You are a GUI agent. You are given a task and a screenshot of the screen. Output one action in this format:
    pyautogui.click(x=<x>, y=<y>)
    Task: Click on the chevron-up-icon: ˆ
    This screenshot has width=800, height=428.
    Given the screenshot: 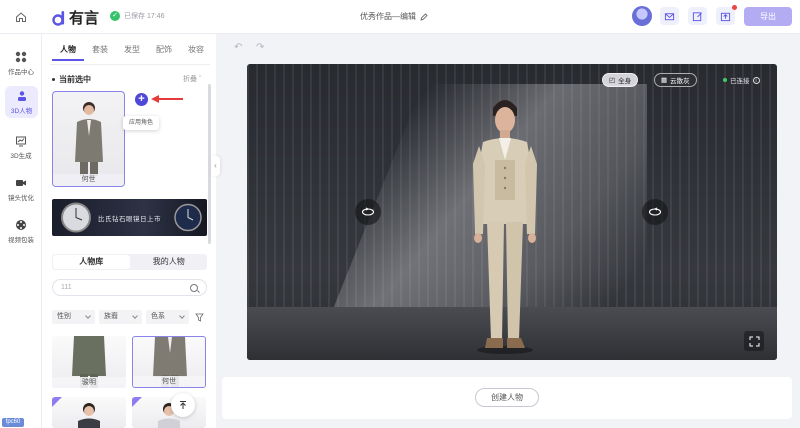 What is the action you would take?
    pyautogui.click(x=200, y=79)
    